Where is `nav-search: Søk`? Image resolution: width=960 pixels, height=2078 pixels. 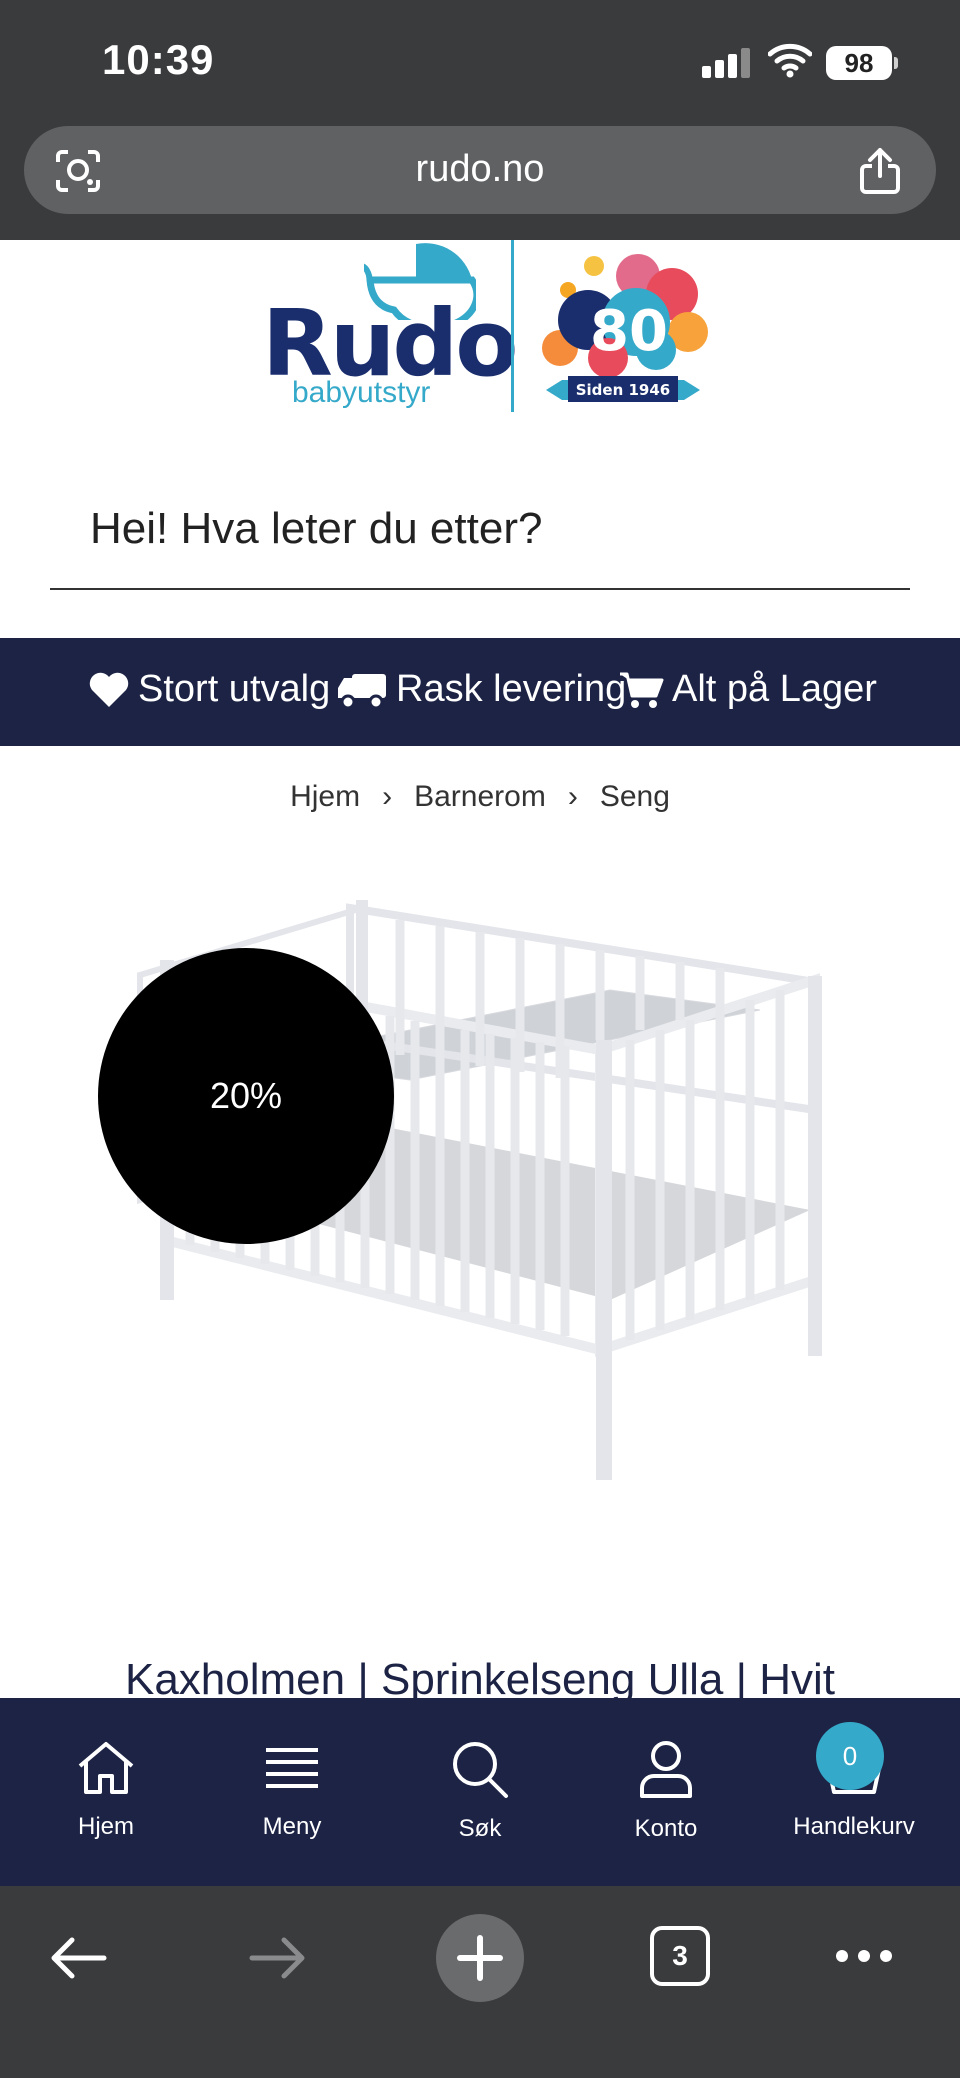
nav-search: Søk is located at coordinates (480, 1790).